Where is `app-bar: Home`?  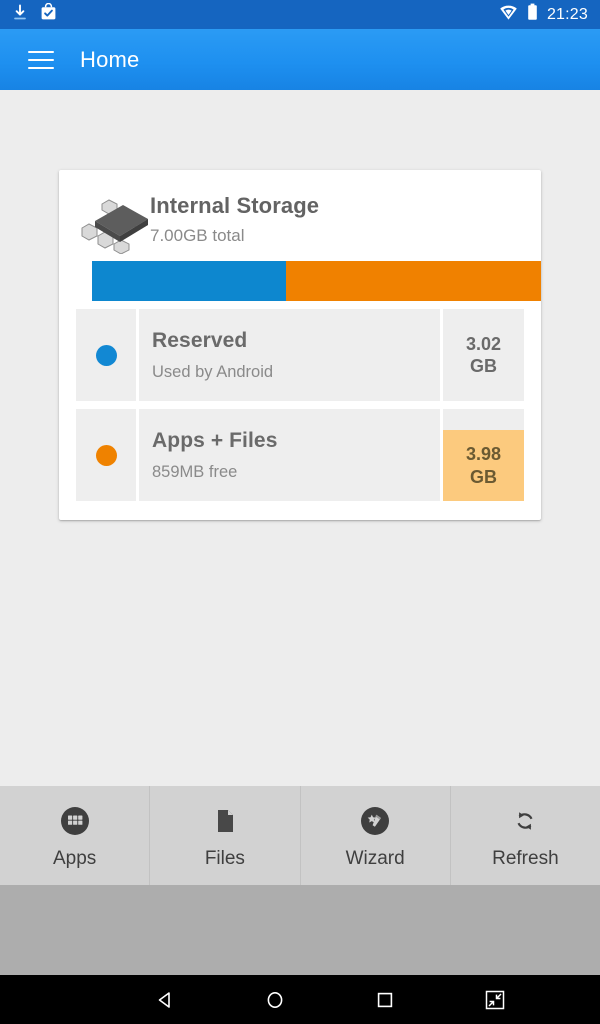
app-bar: Home is located at coordinates (300, 59).